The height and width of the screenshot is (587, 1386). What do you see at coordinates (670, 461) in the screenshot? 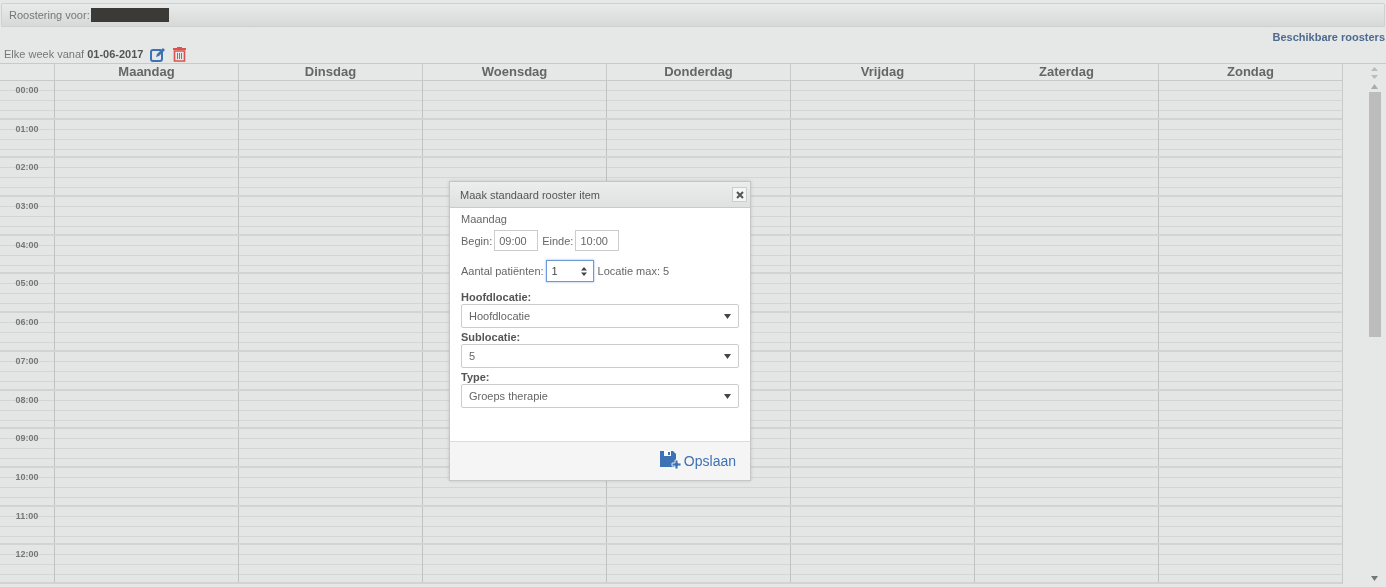
I see `floppy-plus-icon` at bounding box center [670, 461].